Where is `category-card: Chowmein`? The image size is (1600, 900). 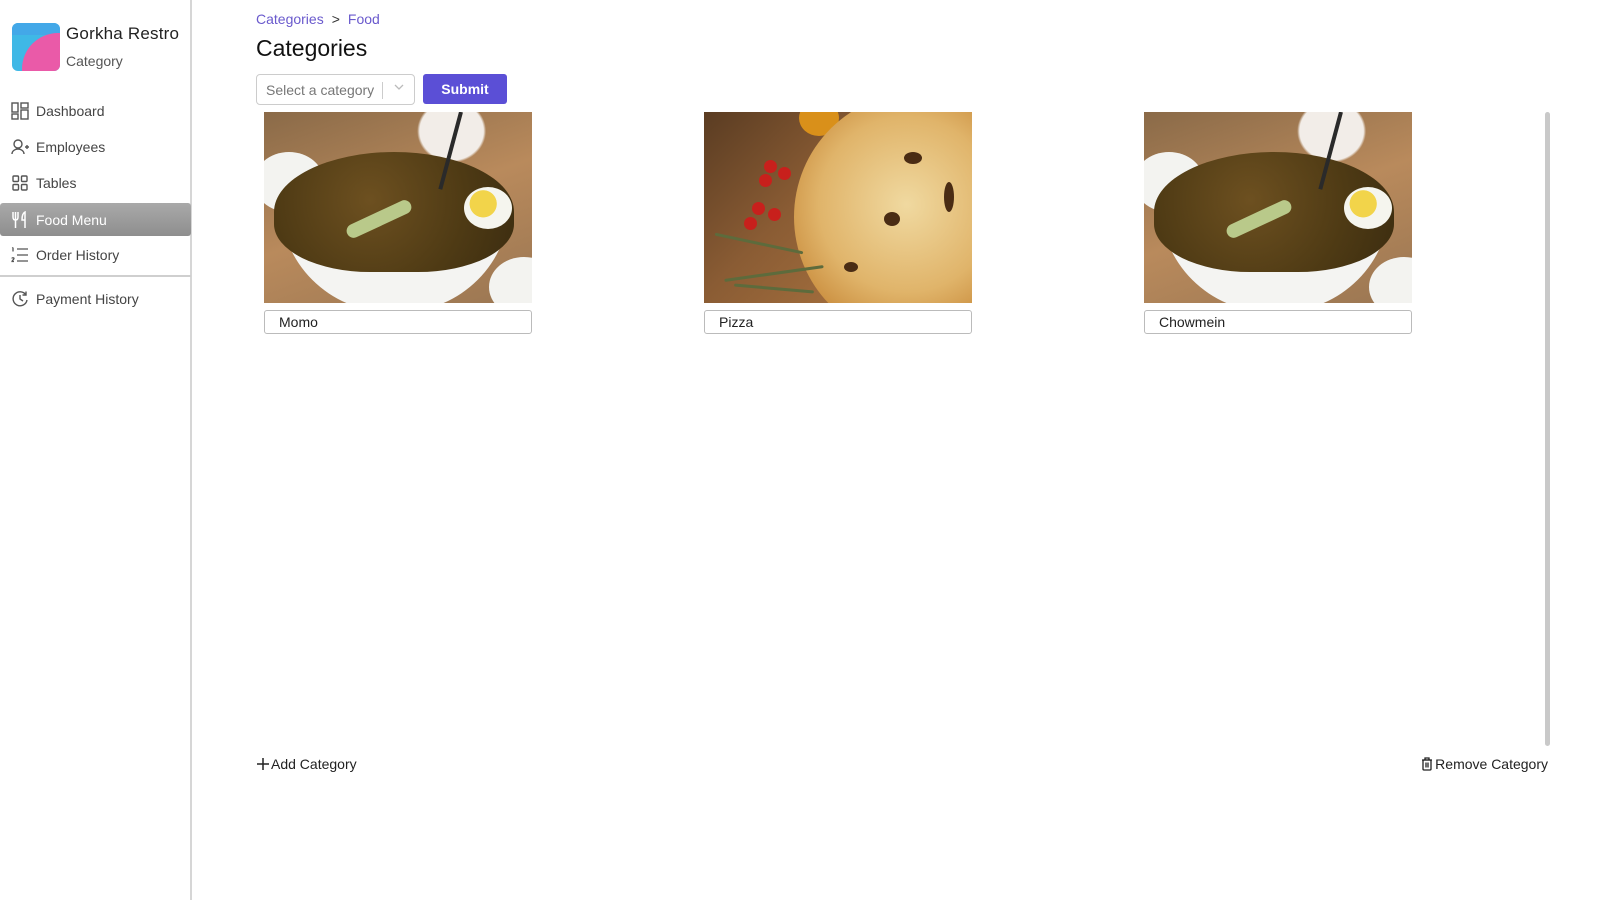
category-card: Chowmein is located at coordinates (1278, 223).